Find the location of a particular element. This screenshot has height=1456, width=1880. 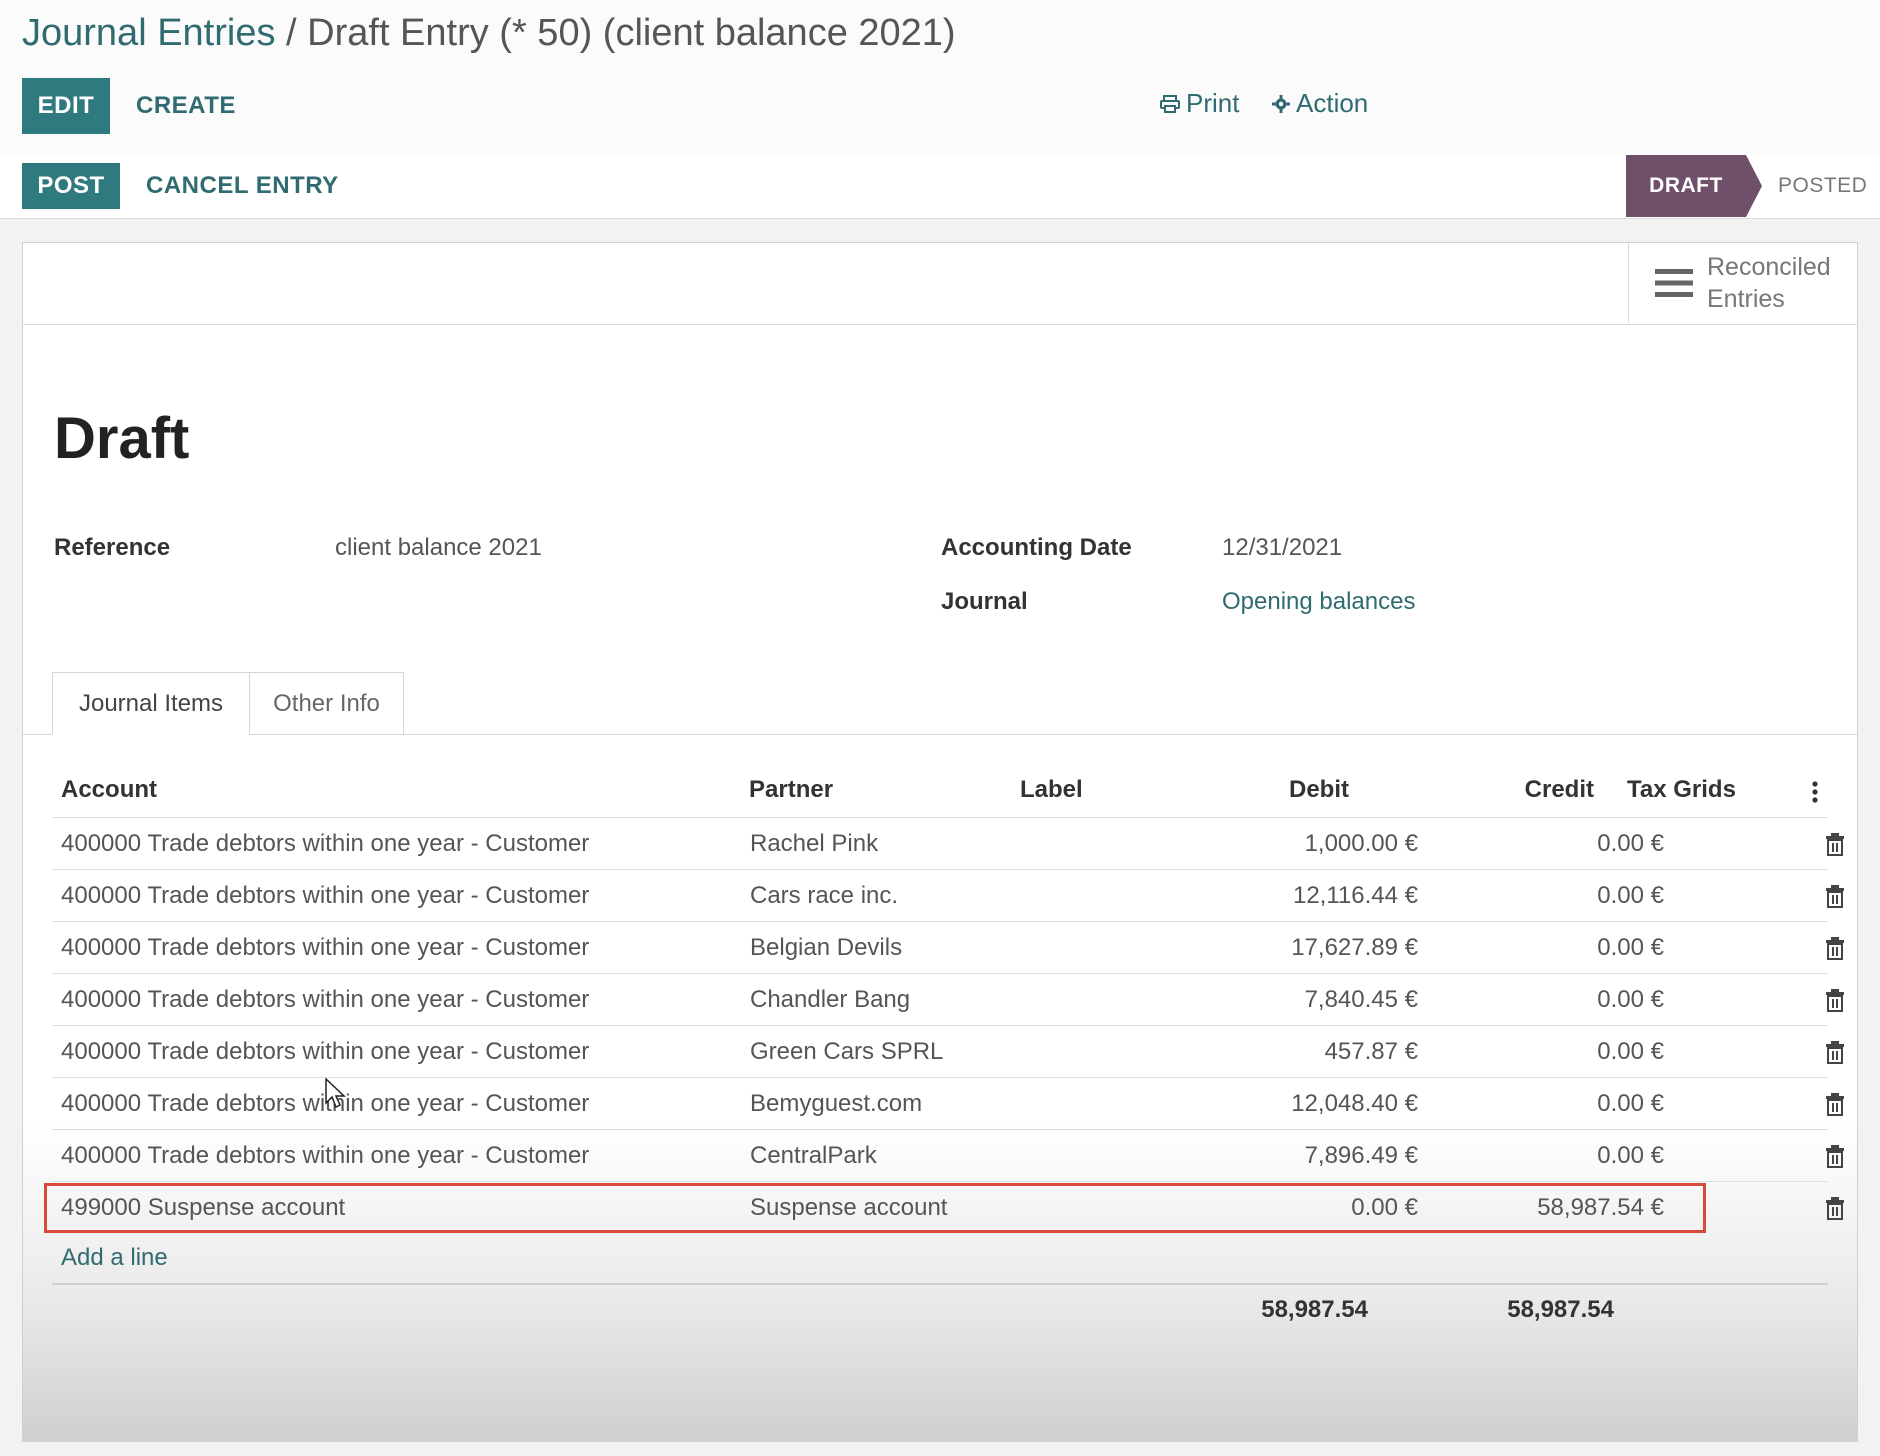

bars-icon is located at coordinates (1674, 283).